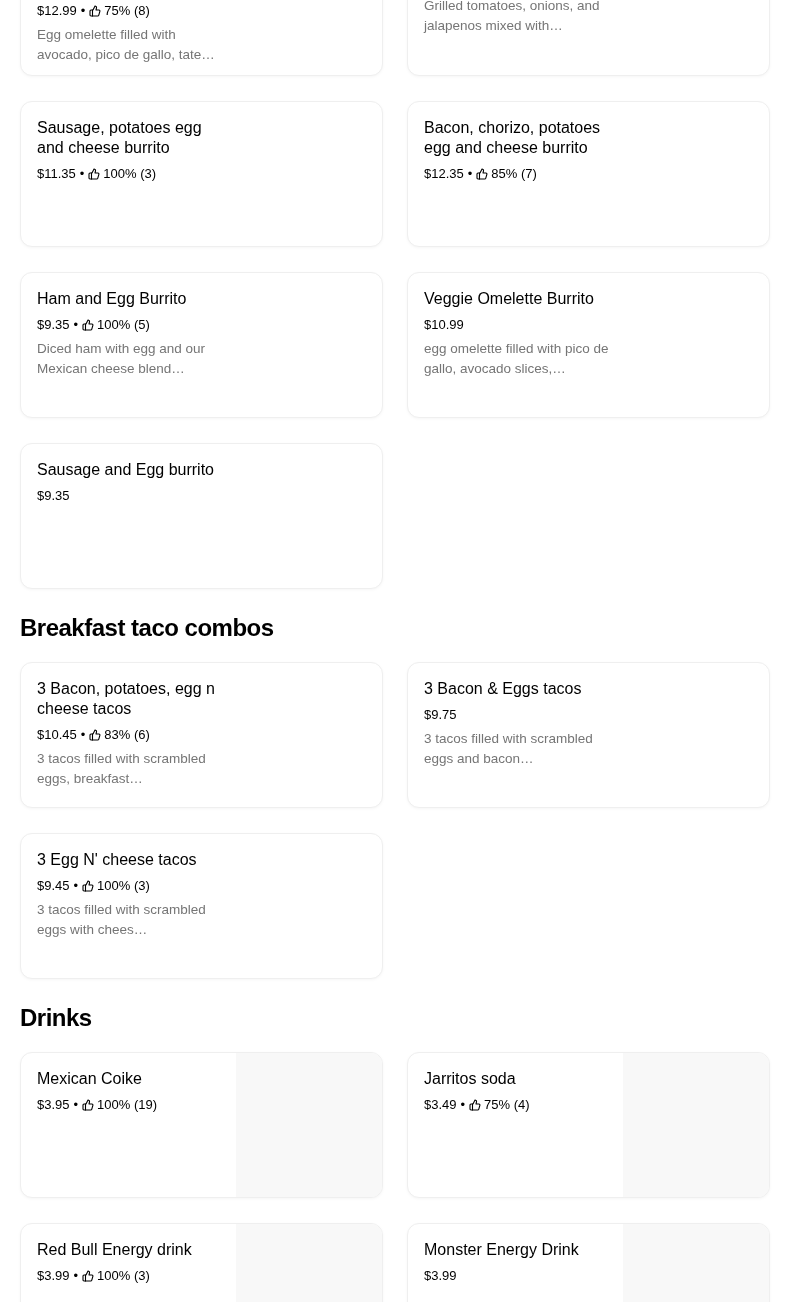  Describe the element at coordinates (514, 174) in the screenshot. I see `item-rating: 85% (7)` at that location.